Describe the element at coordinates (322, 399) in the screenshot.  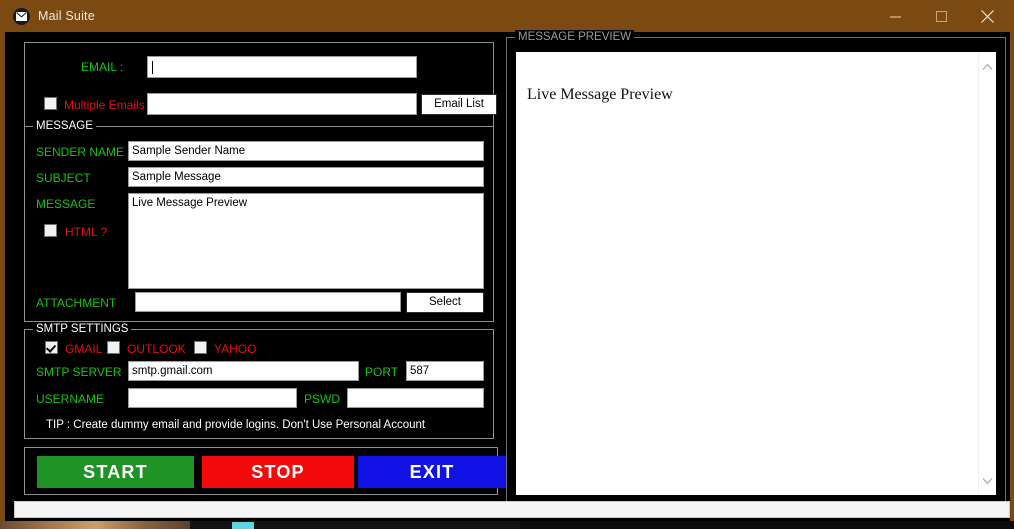
I see `password-label: PSWD` at that location.